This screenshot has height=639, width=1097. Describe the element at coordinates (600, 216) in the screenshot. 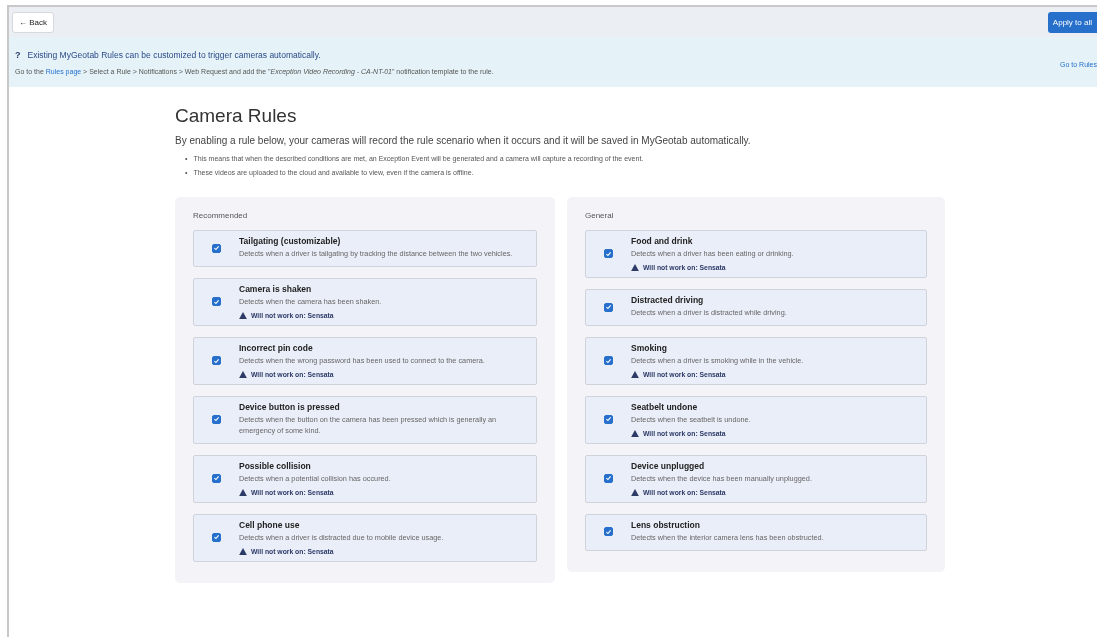

I see `group-heading: General` at that location.